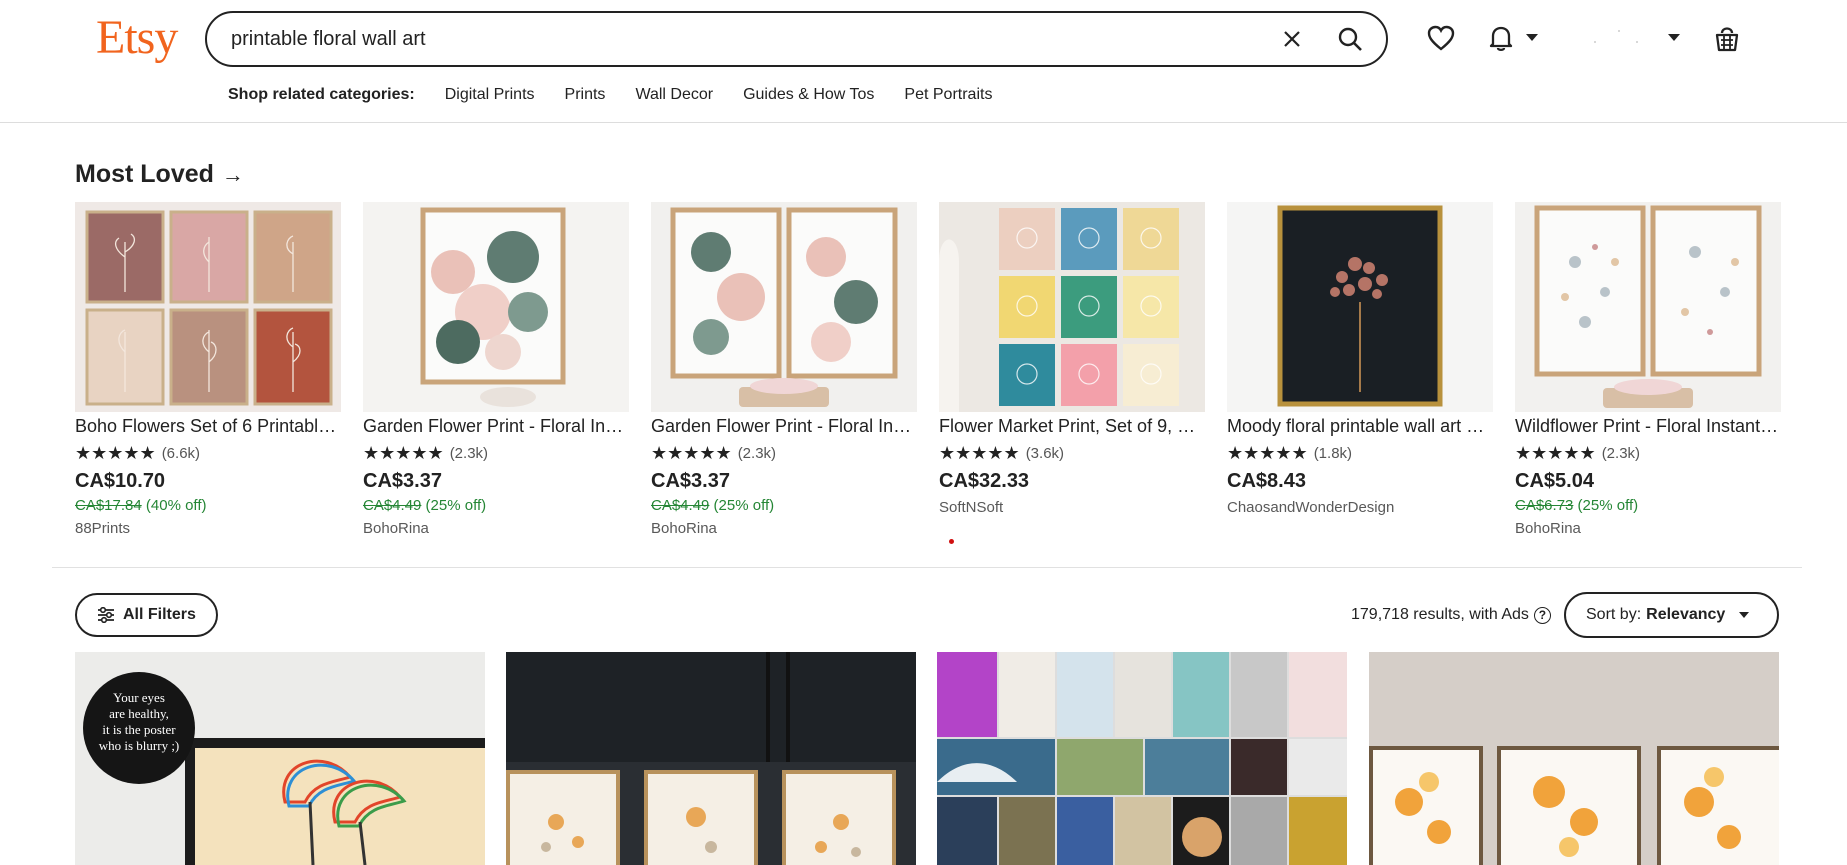 This screenshot has width=1847, height=865. I want to click on category-digital-prints: Digital Prints, so click(490, 95).